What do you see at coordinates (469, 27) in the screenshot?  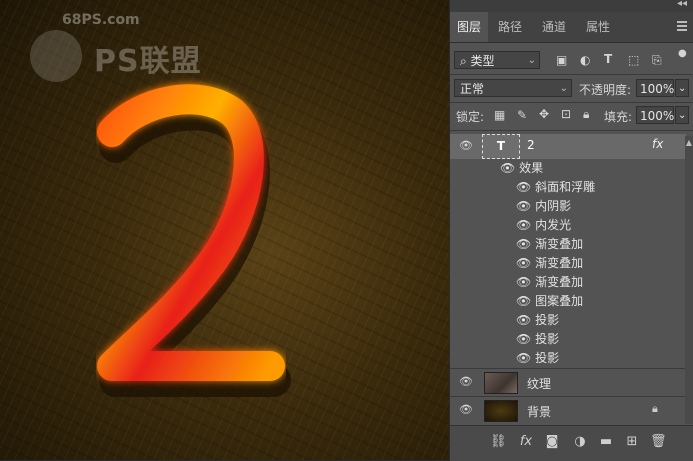 I see `tab-layers: 图层` at bounding box center [469, 27].